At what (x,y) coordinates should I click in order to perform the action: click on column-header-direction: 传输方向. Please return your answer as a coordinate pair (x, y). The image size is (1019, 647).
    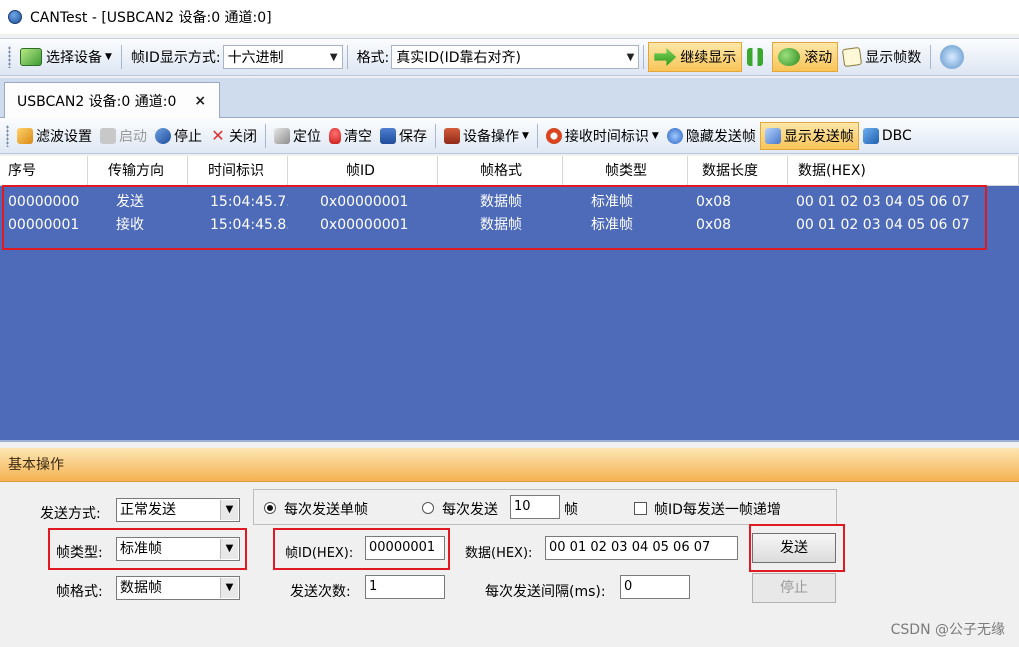
    Looking at the image, I should click on (138, 171).